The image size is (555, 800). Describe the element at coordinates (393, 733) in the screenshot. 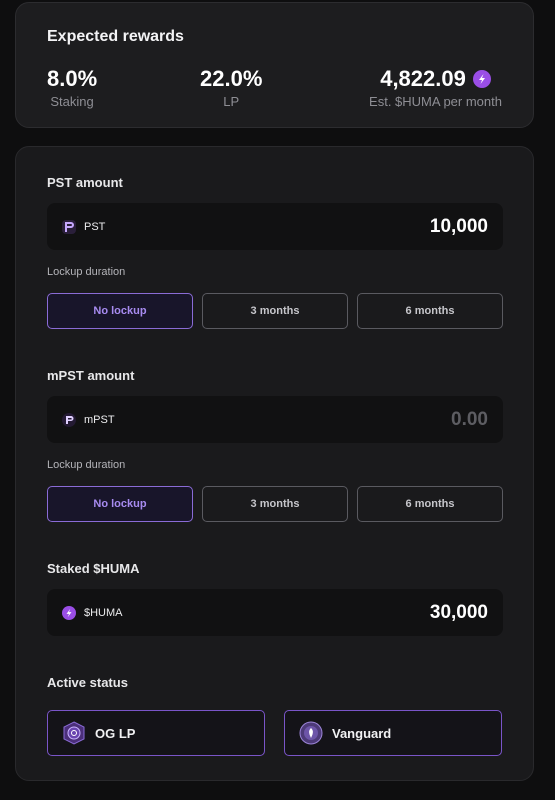

I see `vanguard-status-badge: Vanguard` at that location.